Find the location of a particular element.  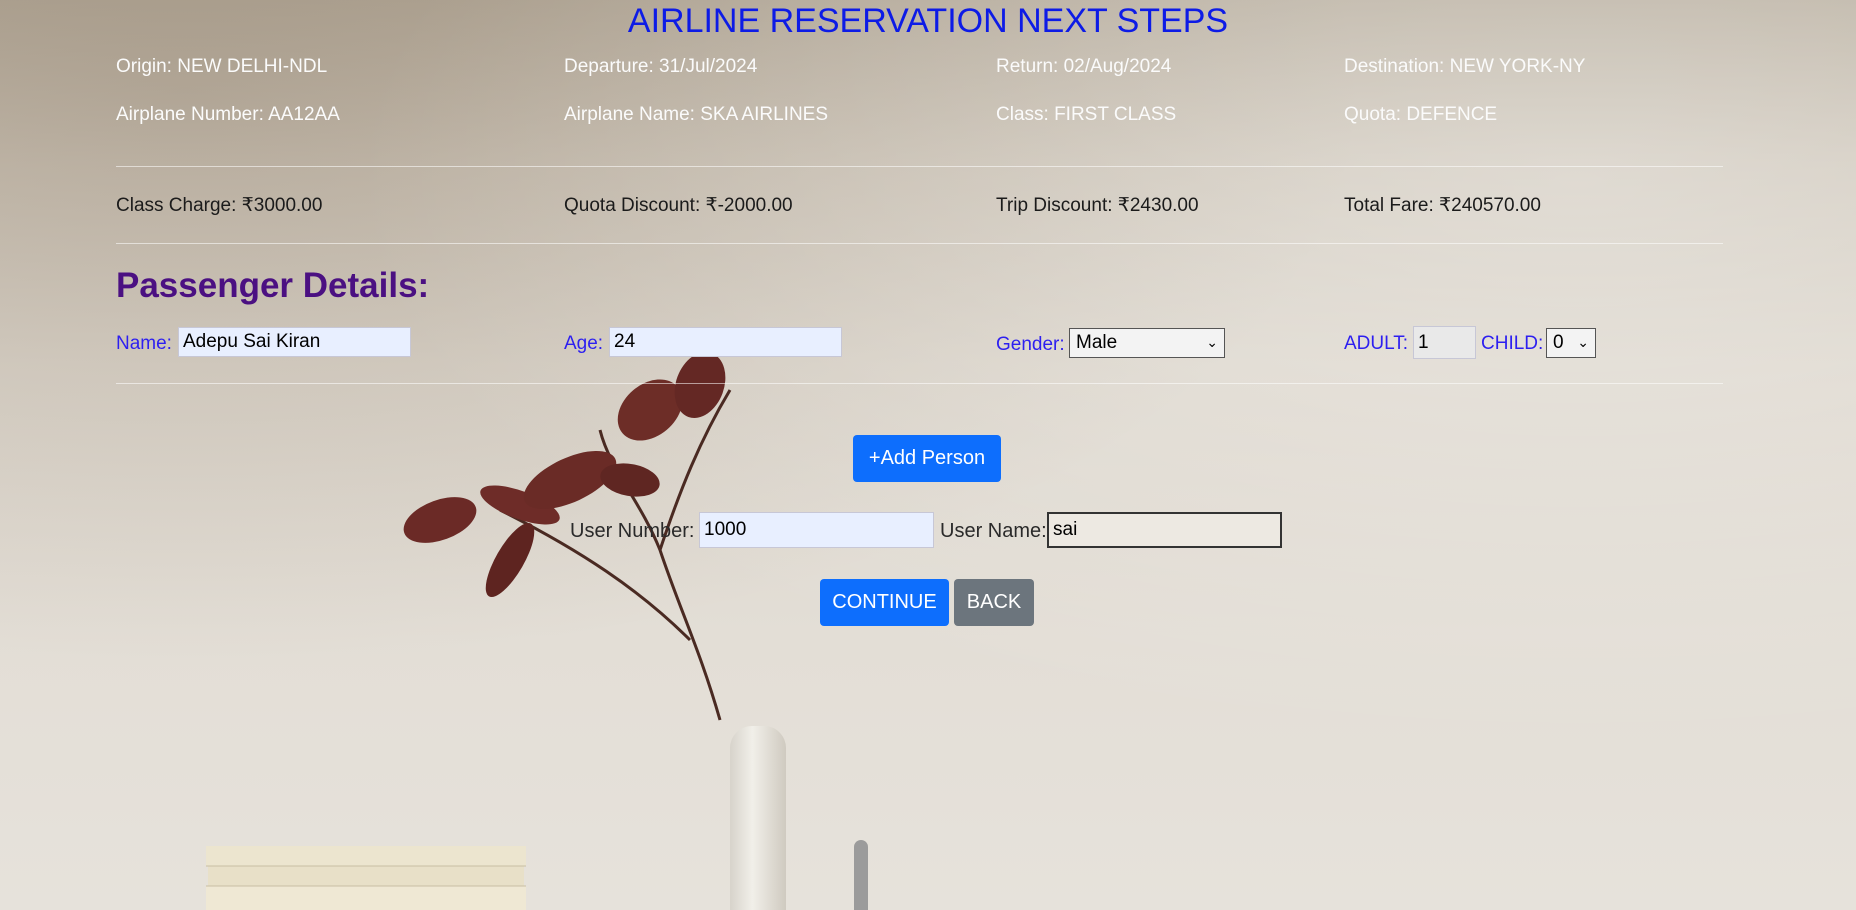

books-decoration is located at coordinates (366, 878).